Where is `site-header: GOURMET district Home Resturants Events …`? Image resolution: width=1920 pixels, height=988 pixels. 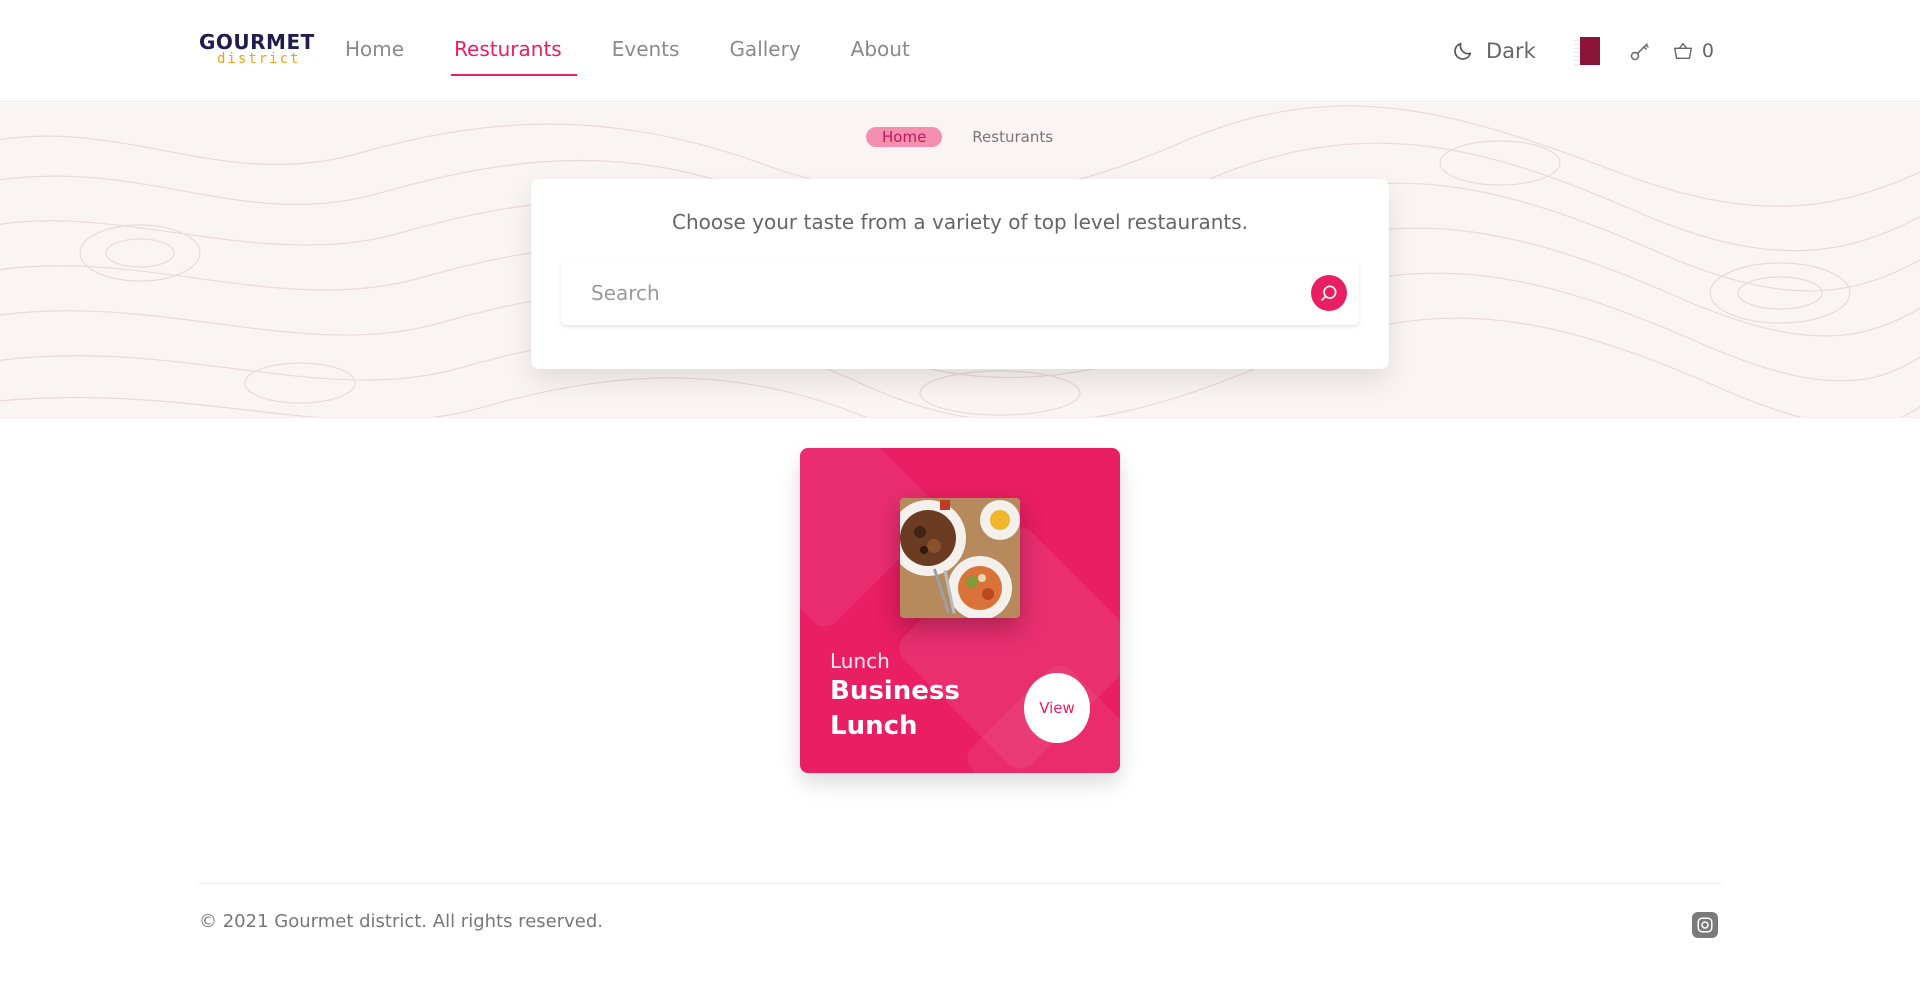 site-header: GOURMET district Home Resturants Events … is located at coordinates (960, 51).